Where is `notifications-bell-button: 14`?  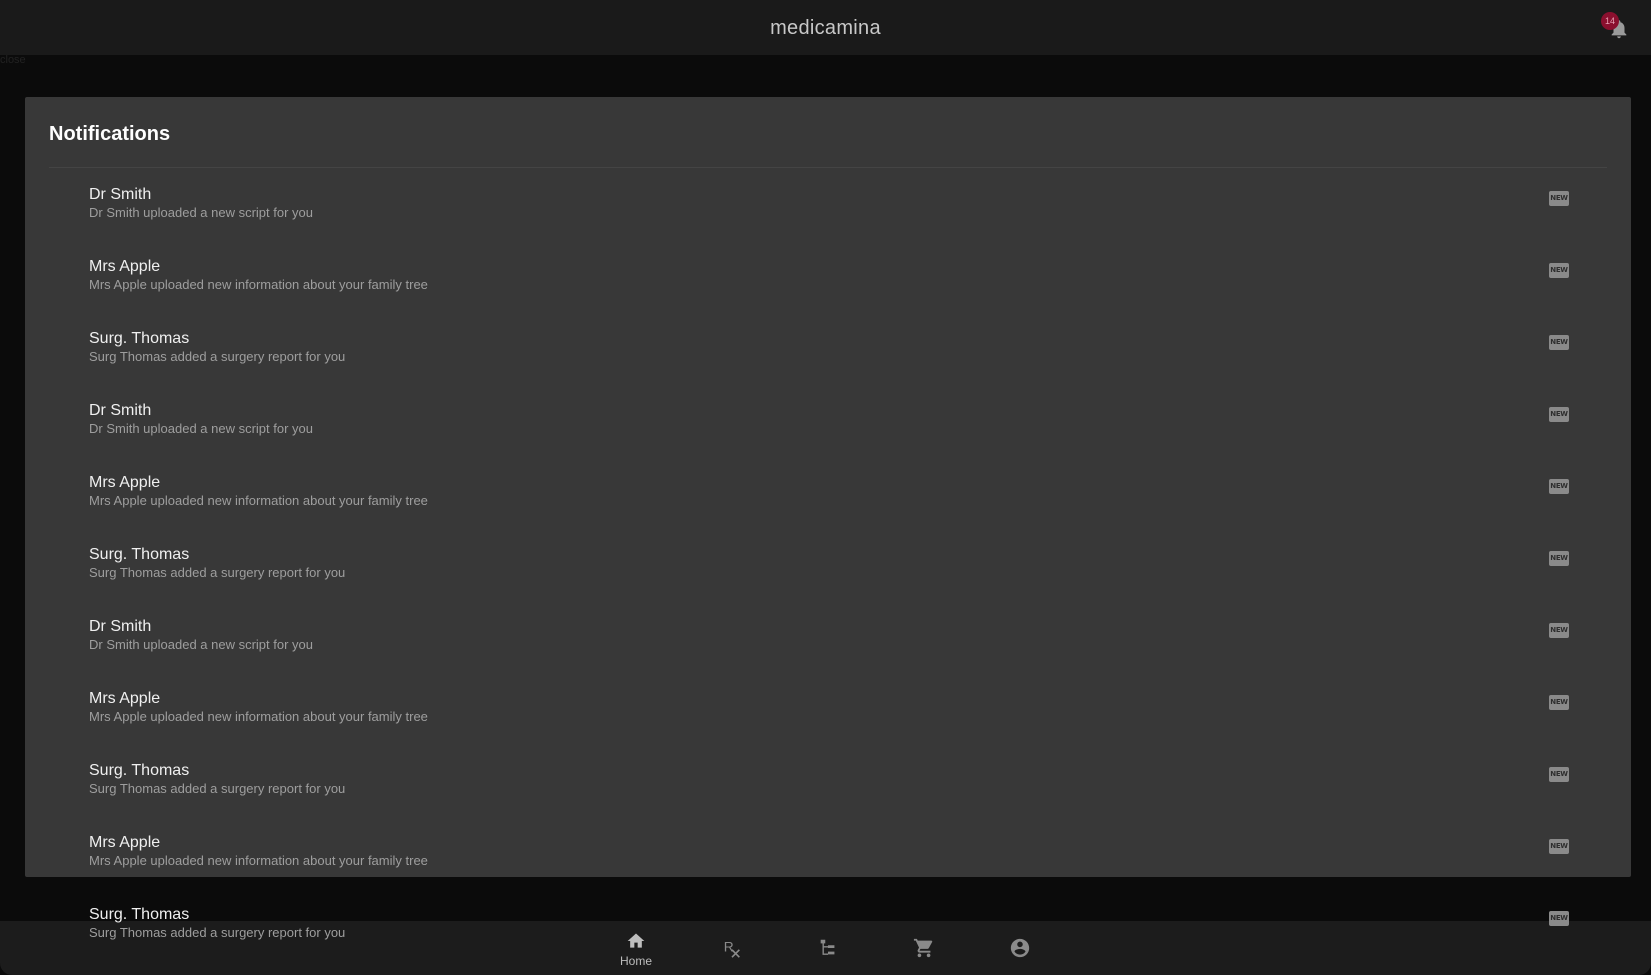 notifications-bell-button: 14 is located at coordinates (1617, 28).